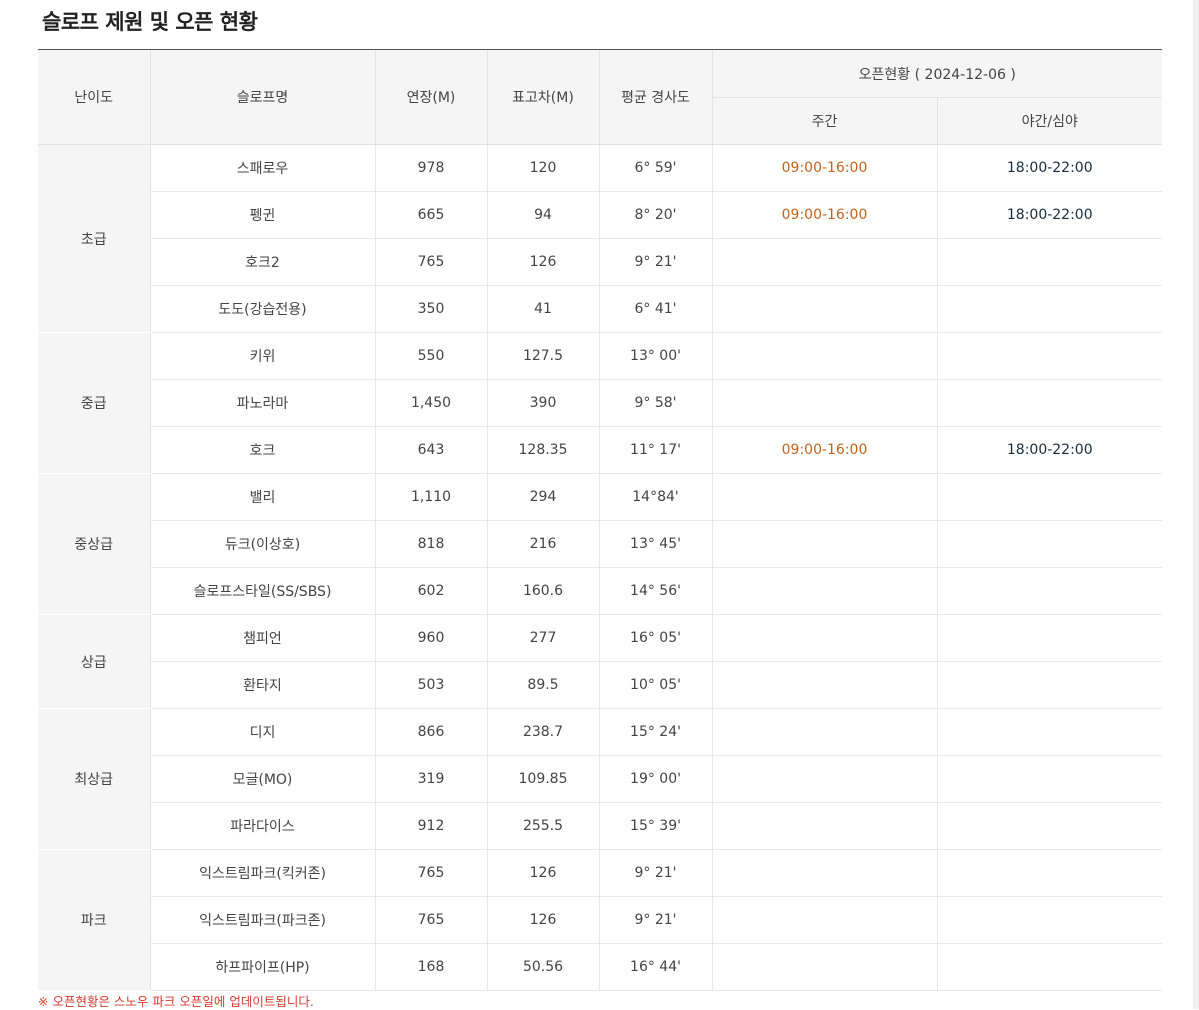 This screenshot has width=1199, height=1010. What do you see at coordinates (656, 356) in the screenshot?
I see `avg-slope-cell: 13° 00'` at bounding box center [656, 356].